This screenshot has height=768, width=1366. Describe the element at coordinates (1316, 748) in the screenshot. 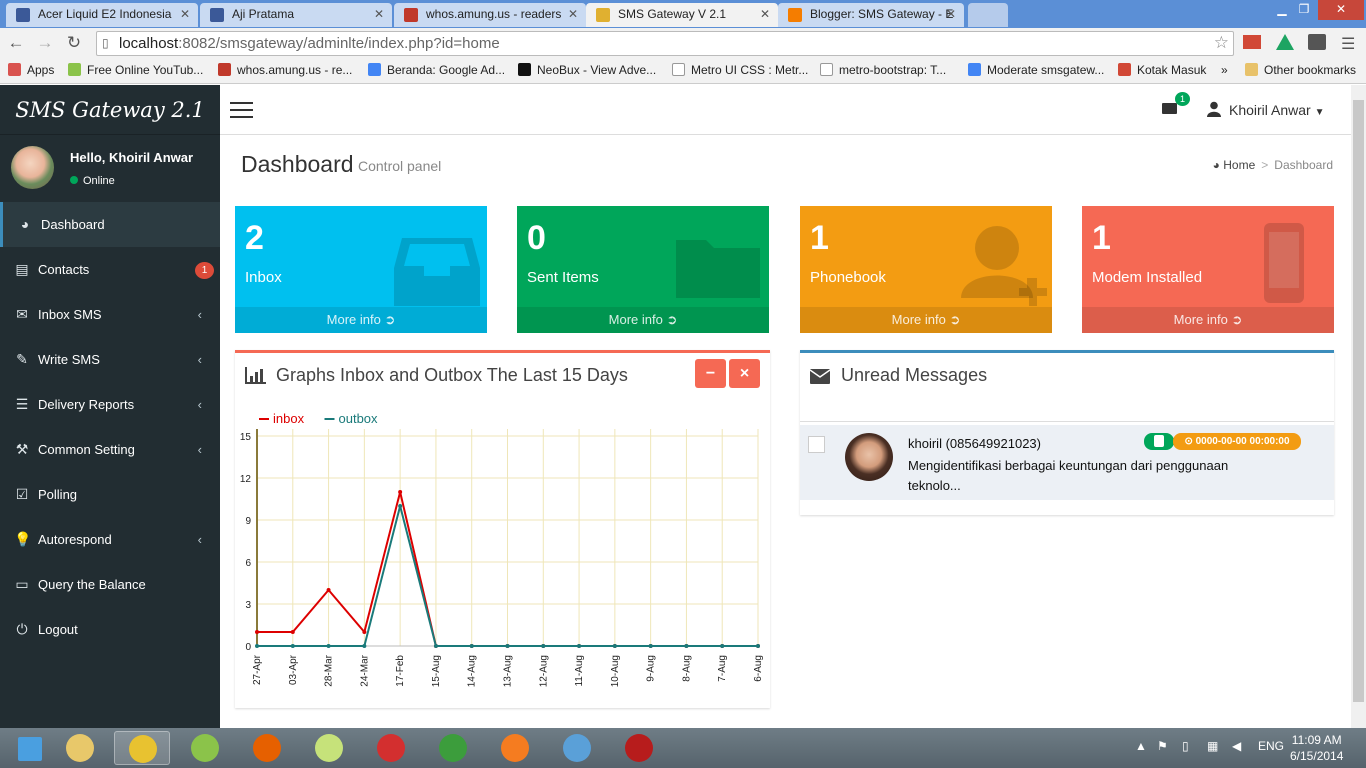

I see `system-clock: 11:09 AM 6/15/2014` at that location.